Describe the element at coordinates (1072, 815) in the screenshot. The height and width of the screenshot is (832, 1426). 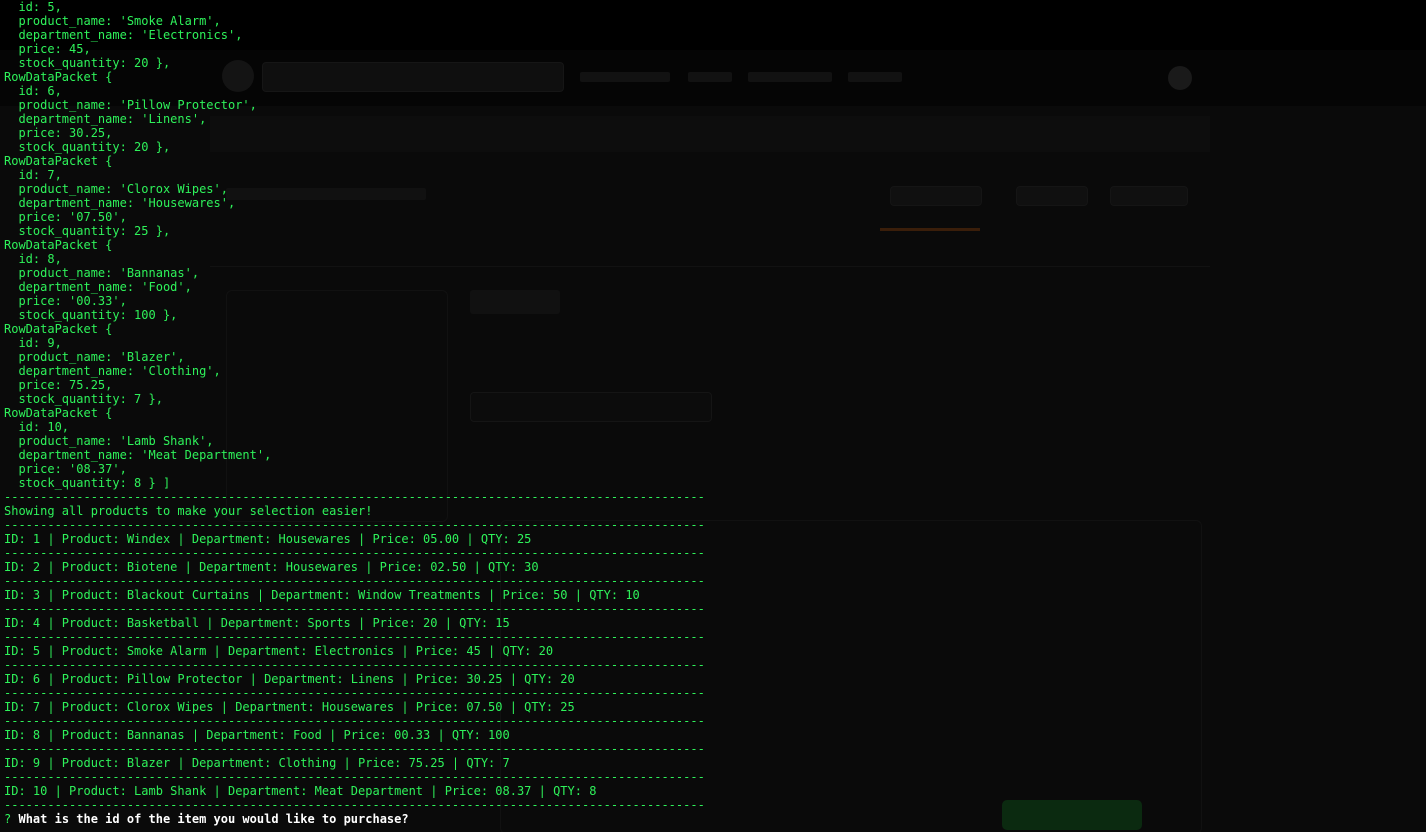
I see `background-green-button` at that location.